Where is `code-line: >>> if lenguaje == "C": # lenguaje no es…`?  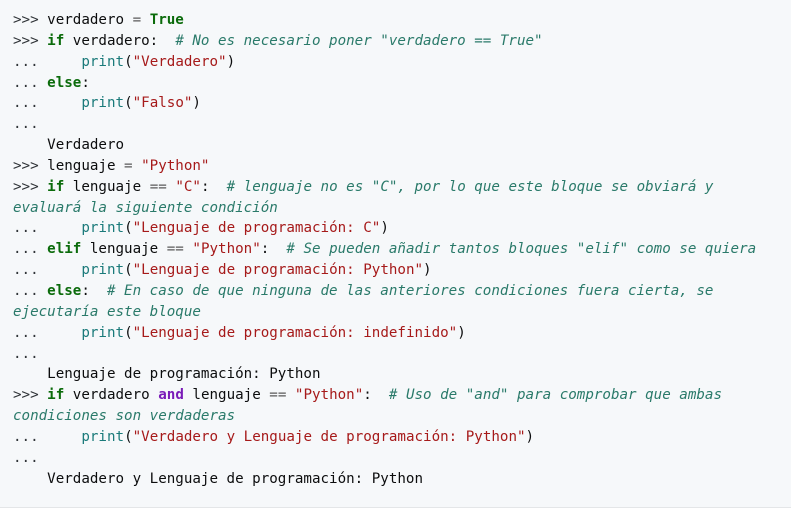
code-line: >>> if lenguaje == "C": # lenguaje no es… is located at coordinates (398, 198).